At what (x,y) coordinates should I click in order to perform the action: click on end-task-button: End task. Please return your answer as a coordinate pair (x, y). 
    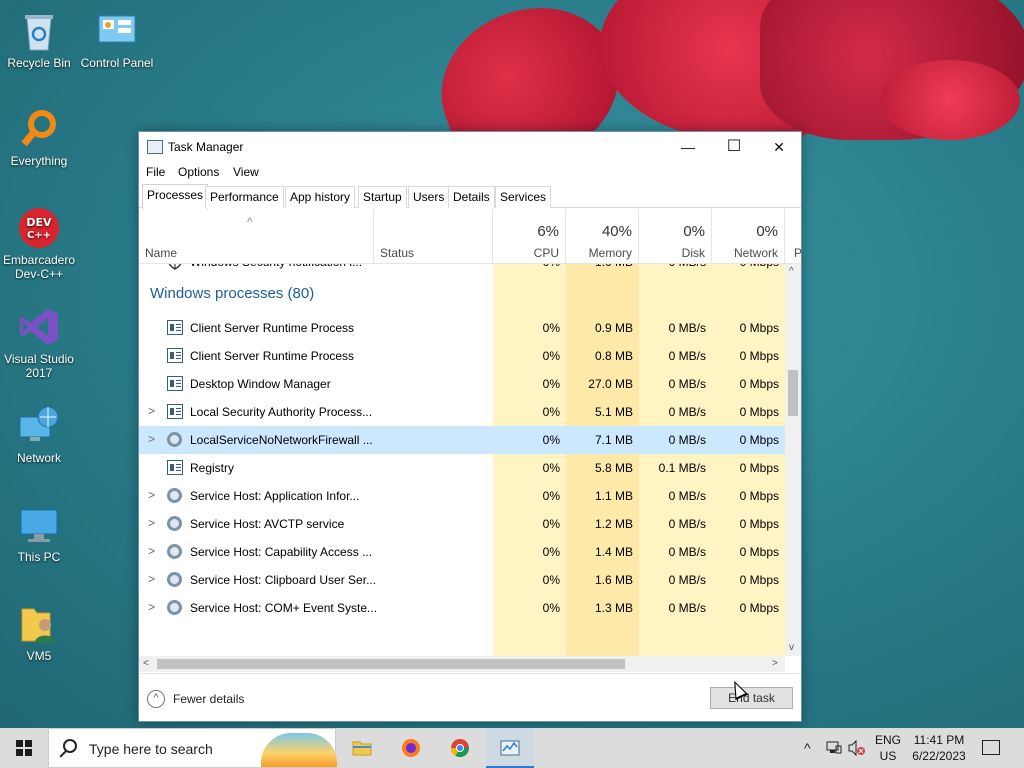
    Looking at the image, I should click on (751, 698).